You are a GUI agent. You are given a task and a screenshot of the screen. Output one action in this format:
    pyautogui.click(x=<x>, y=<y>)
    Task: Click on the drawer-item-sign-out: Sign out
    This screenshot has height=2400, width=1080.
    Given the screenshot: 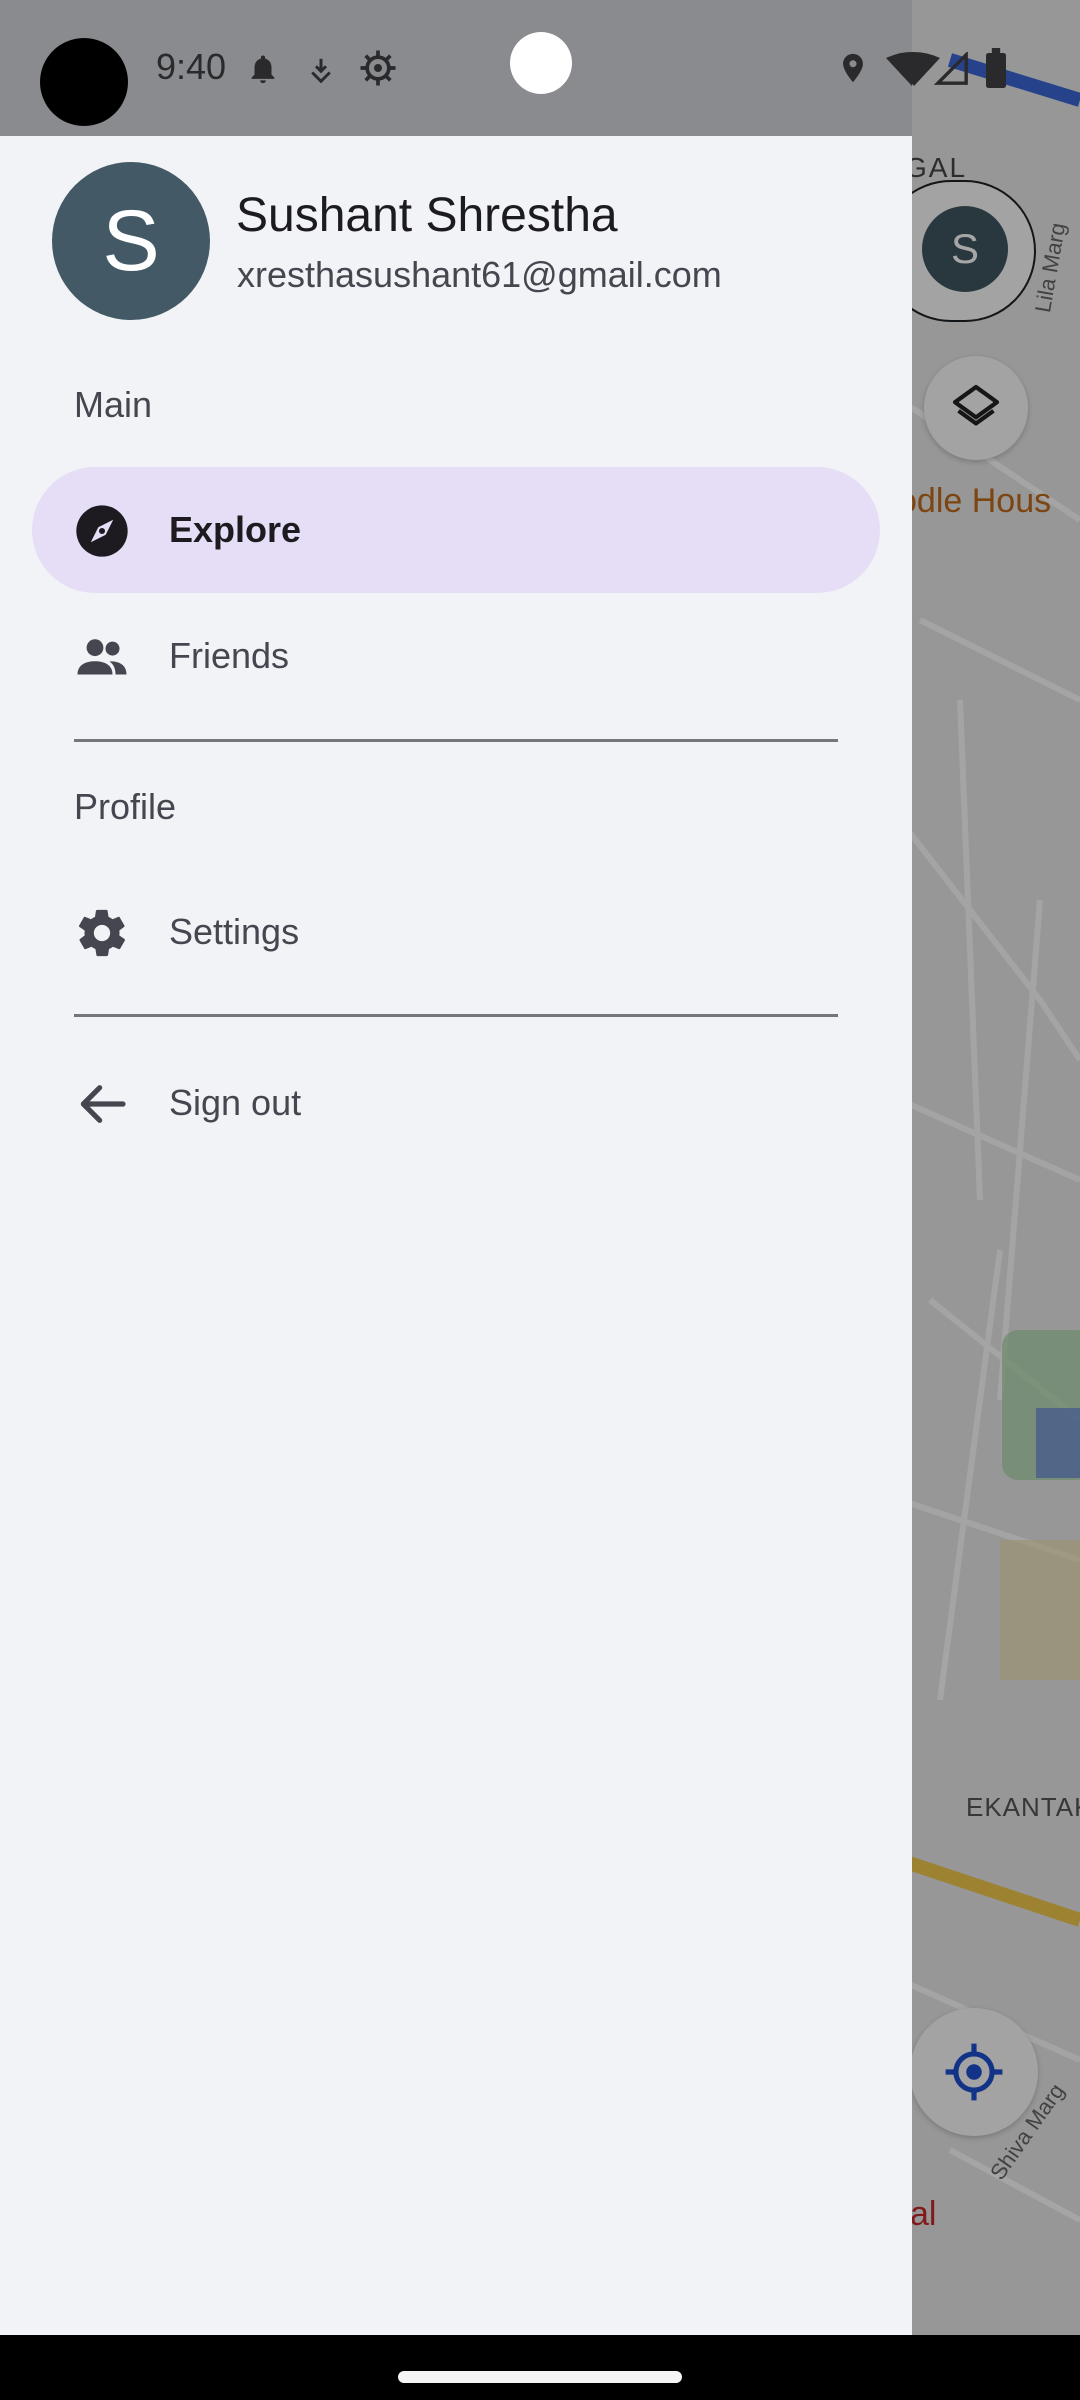 What is the action you would take?
    pyautogui.click(x=456, y=1103)
    